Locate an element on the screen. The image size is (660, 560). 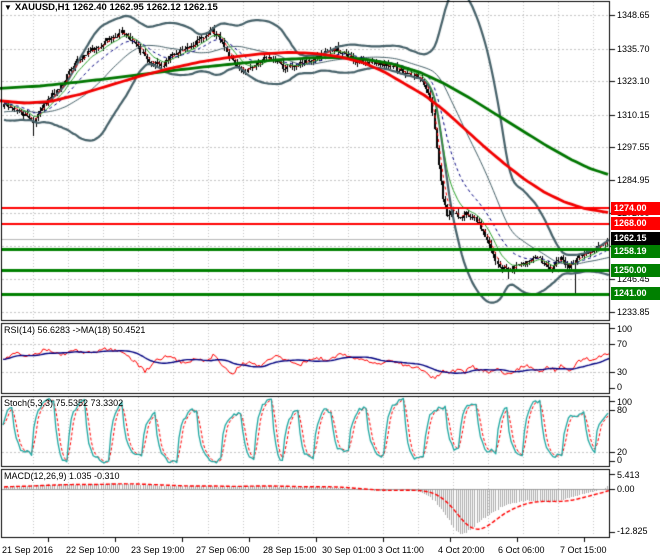
price-tick-label: 1335.70 is located at coordinates (633, 48).